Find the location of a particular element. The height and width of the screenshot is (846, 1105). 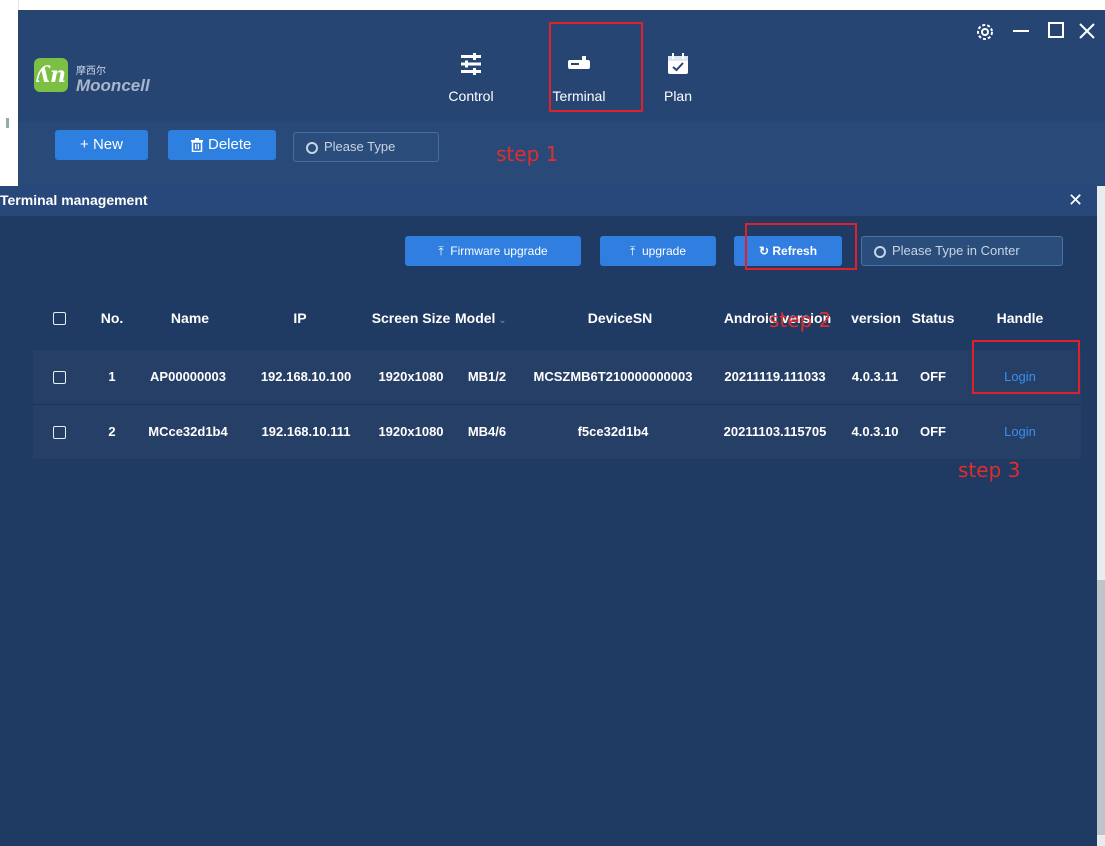

scrollbar-thumb is located at coordinates (1101, 707).